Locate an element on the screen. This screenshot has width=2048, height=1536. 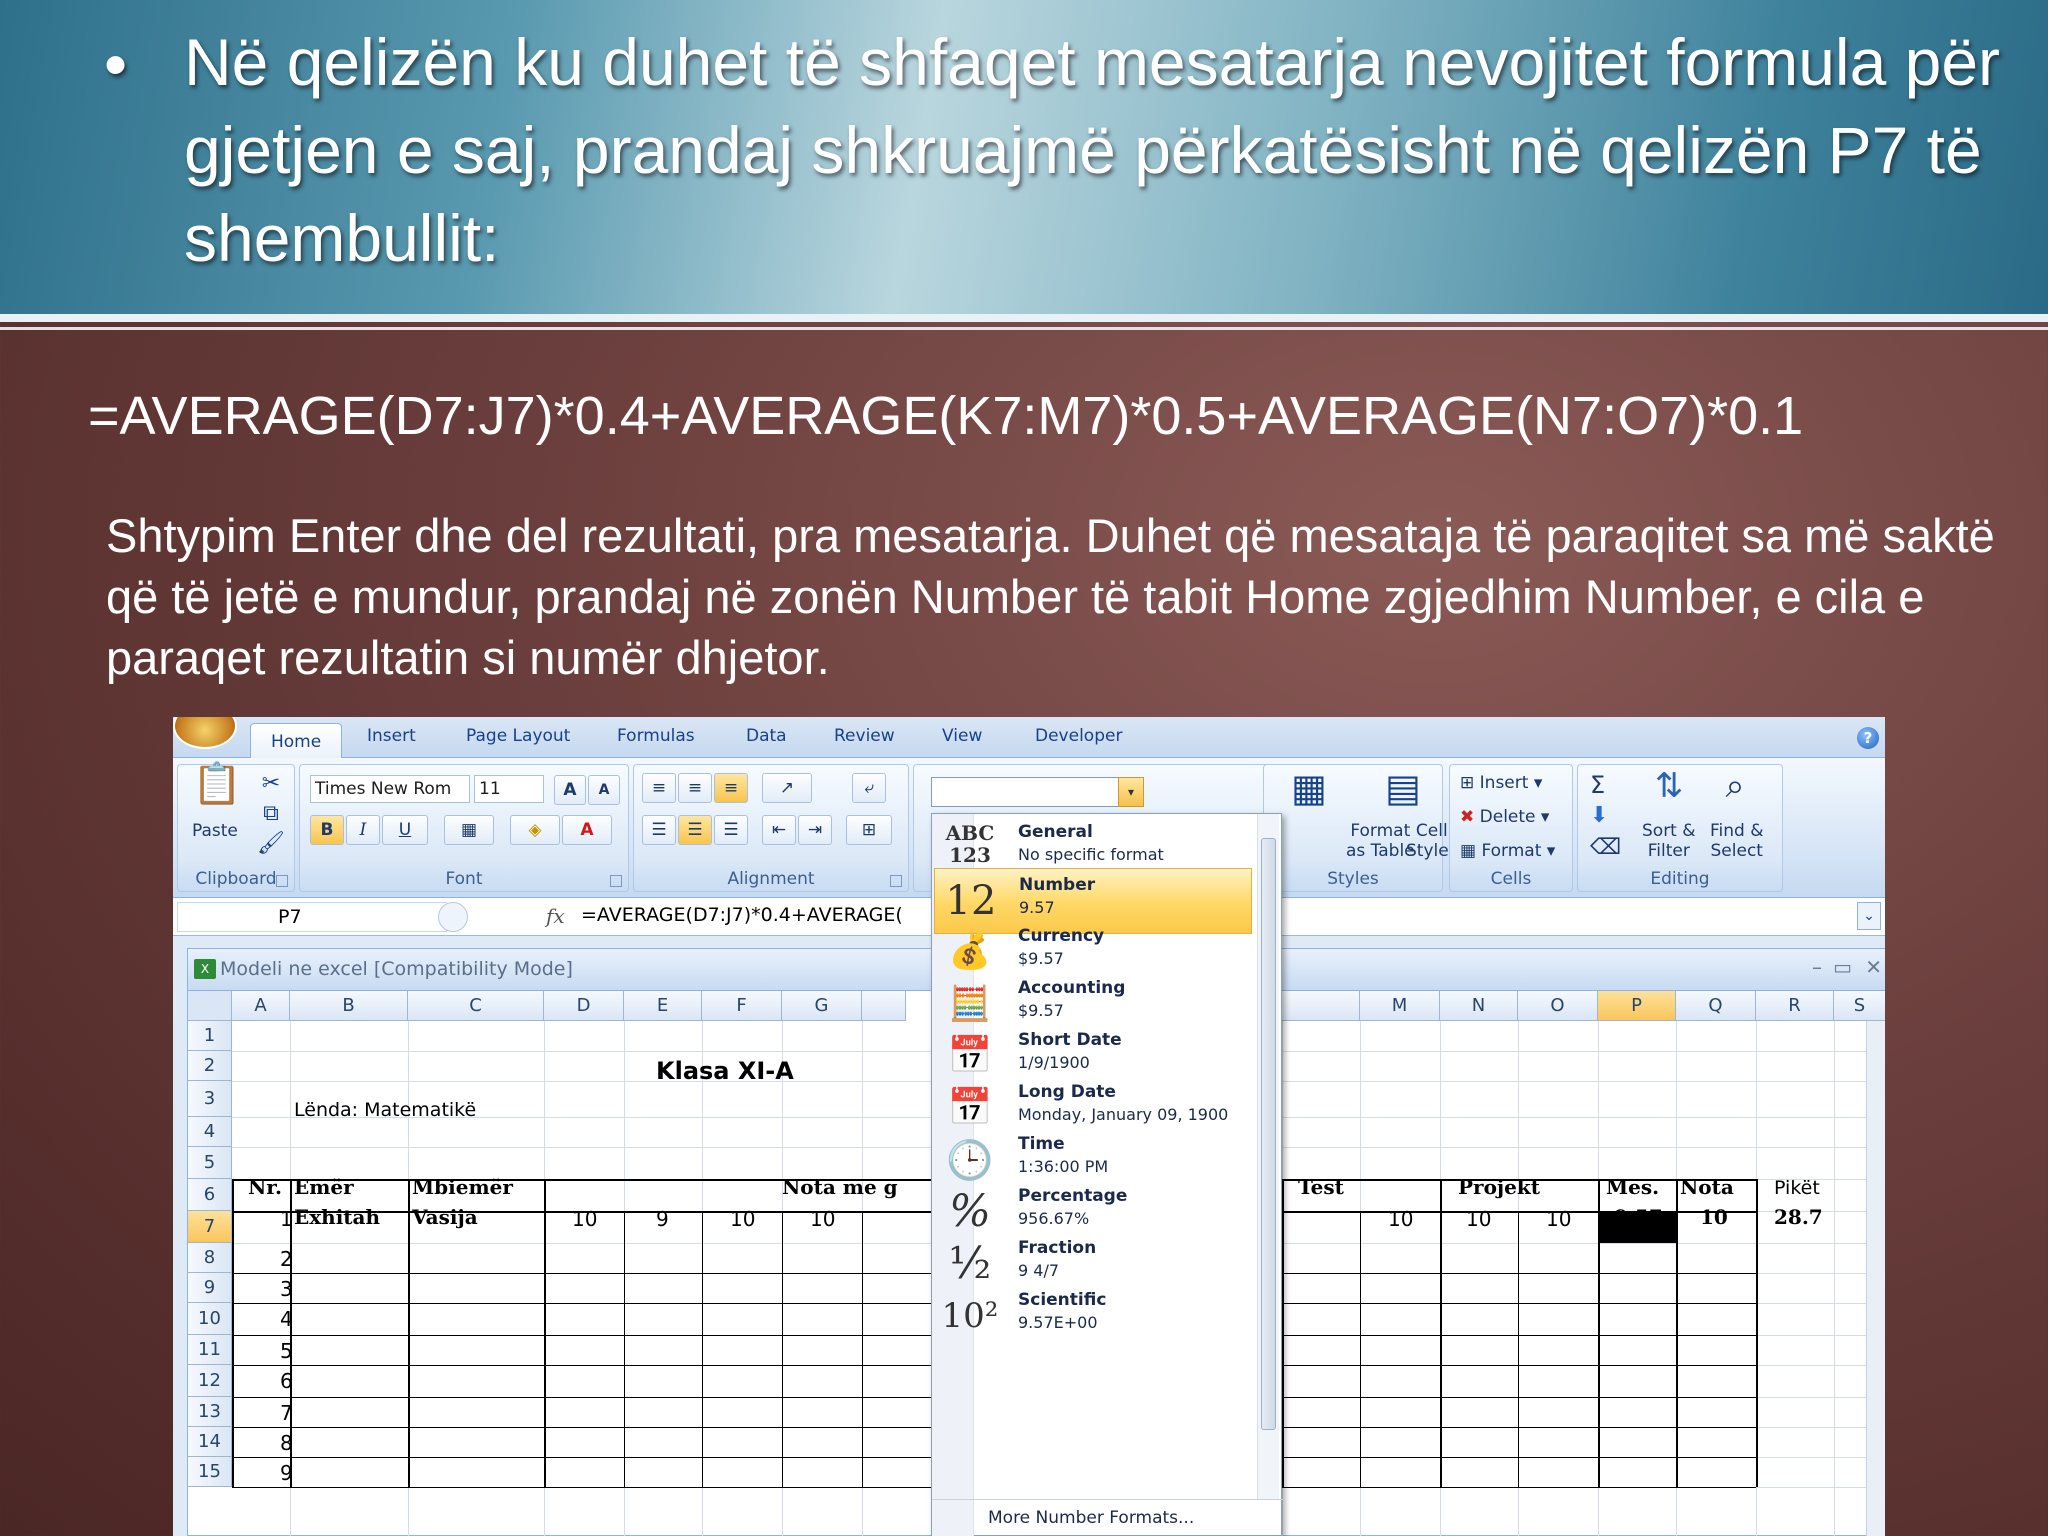
find-select-icon: ⌕ is located at coordinates (1735, 792).